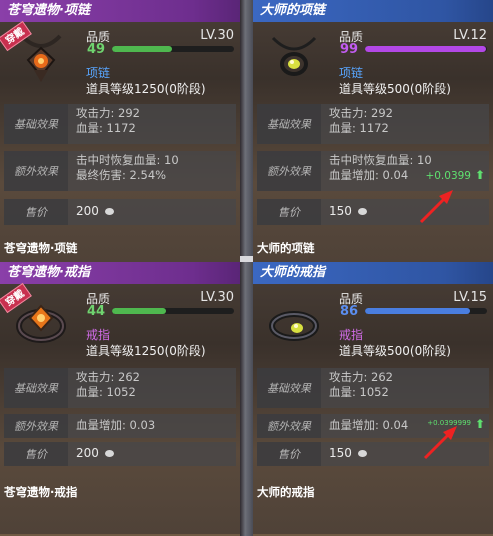 The width and height of the screenshot is (493, 536). Describe the element at coordinates (448, 176) in the screenshot. I see `stat-delta: +0.0399` at that location.